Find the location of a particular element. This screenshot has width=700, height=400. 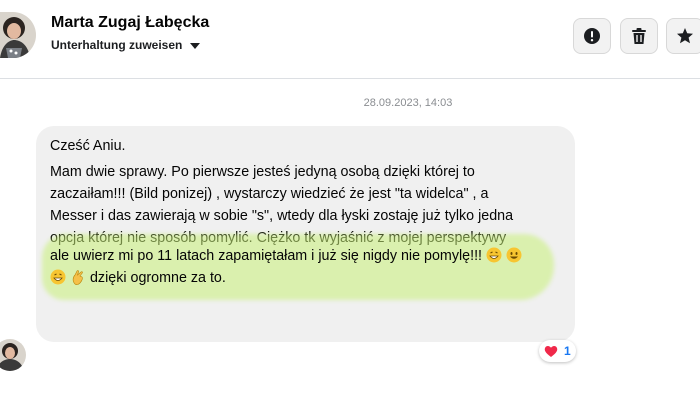

reaction-count: 1 is located at coordinates (567, 351).